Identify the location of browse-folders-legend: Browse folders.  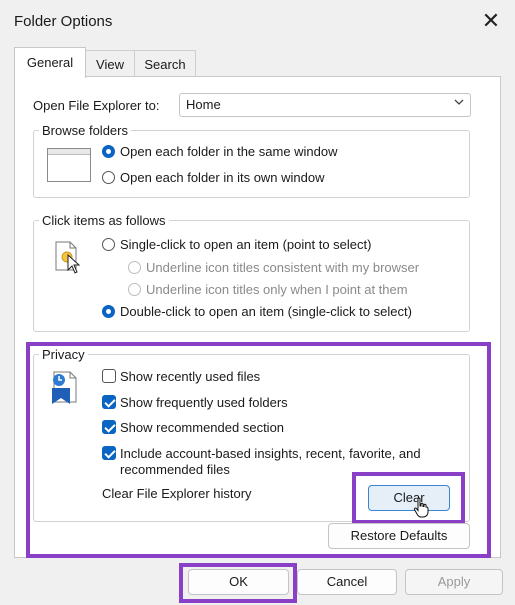
(85, 130).